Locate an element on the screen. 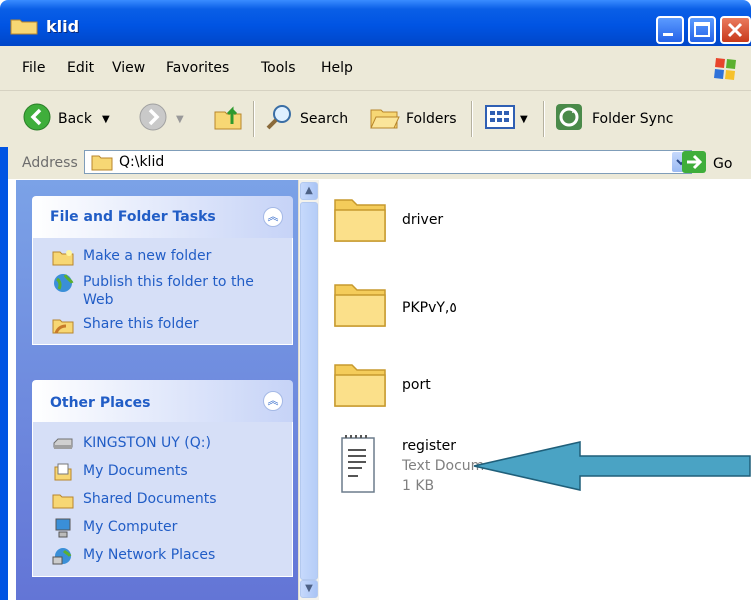 This screenshot has width=751, height=600. forward-arrow-icon is located at coordinates (153, 119).